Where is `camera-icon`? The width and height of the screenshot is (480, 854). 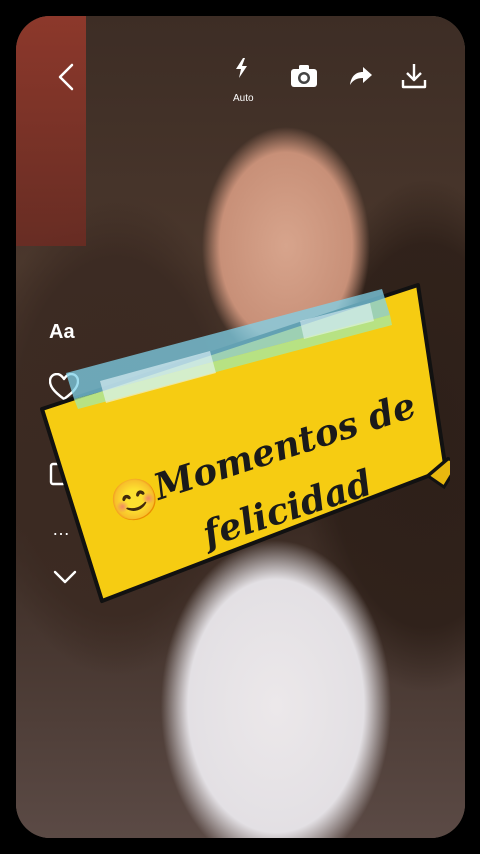
camera-icon is located at coordinates (304, 76).